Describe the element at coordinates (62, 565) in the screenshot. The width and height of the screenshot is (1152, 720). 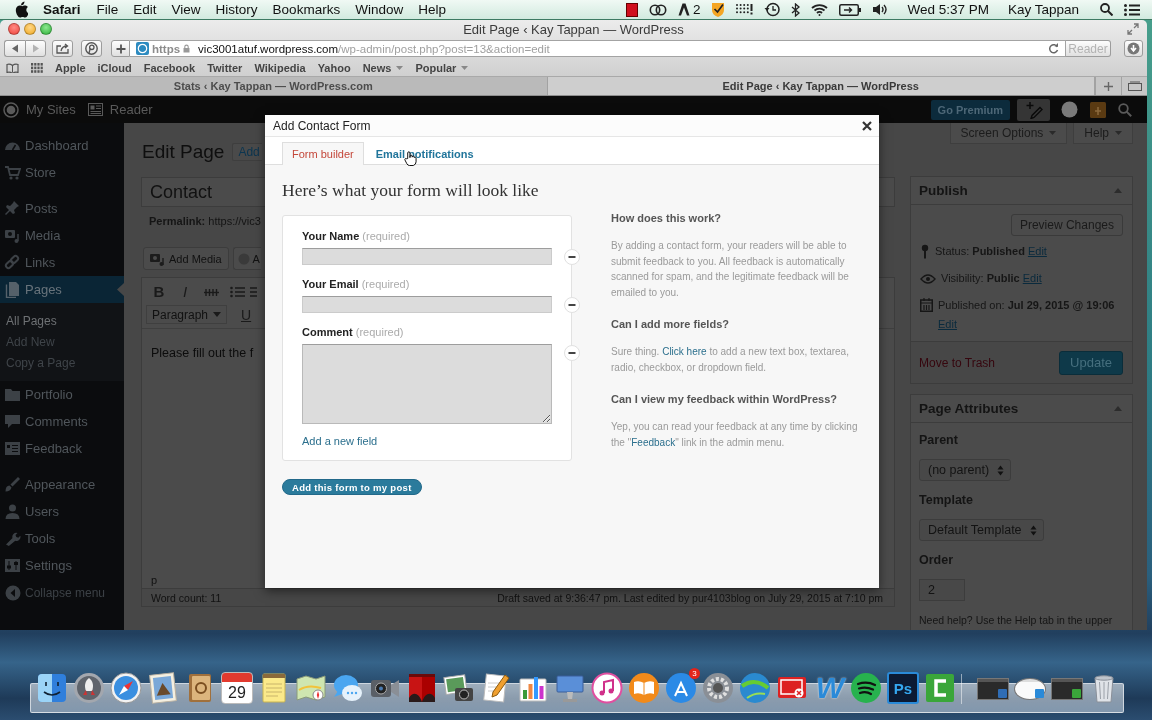
I see `sidebar-item: Settings` at that location.